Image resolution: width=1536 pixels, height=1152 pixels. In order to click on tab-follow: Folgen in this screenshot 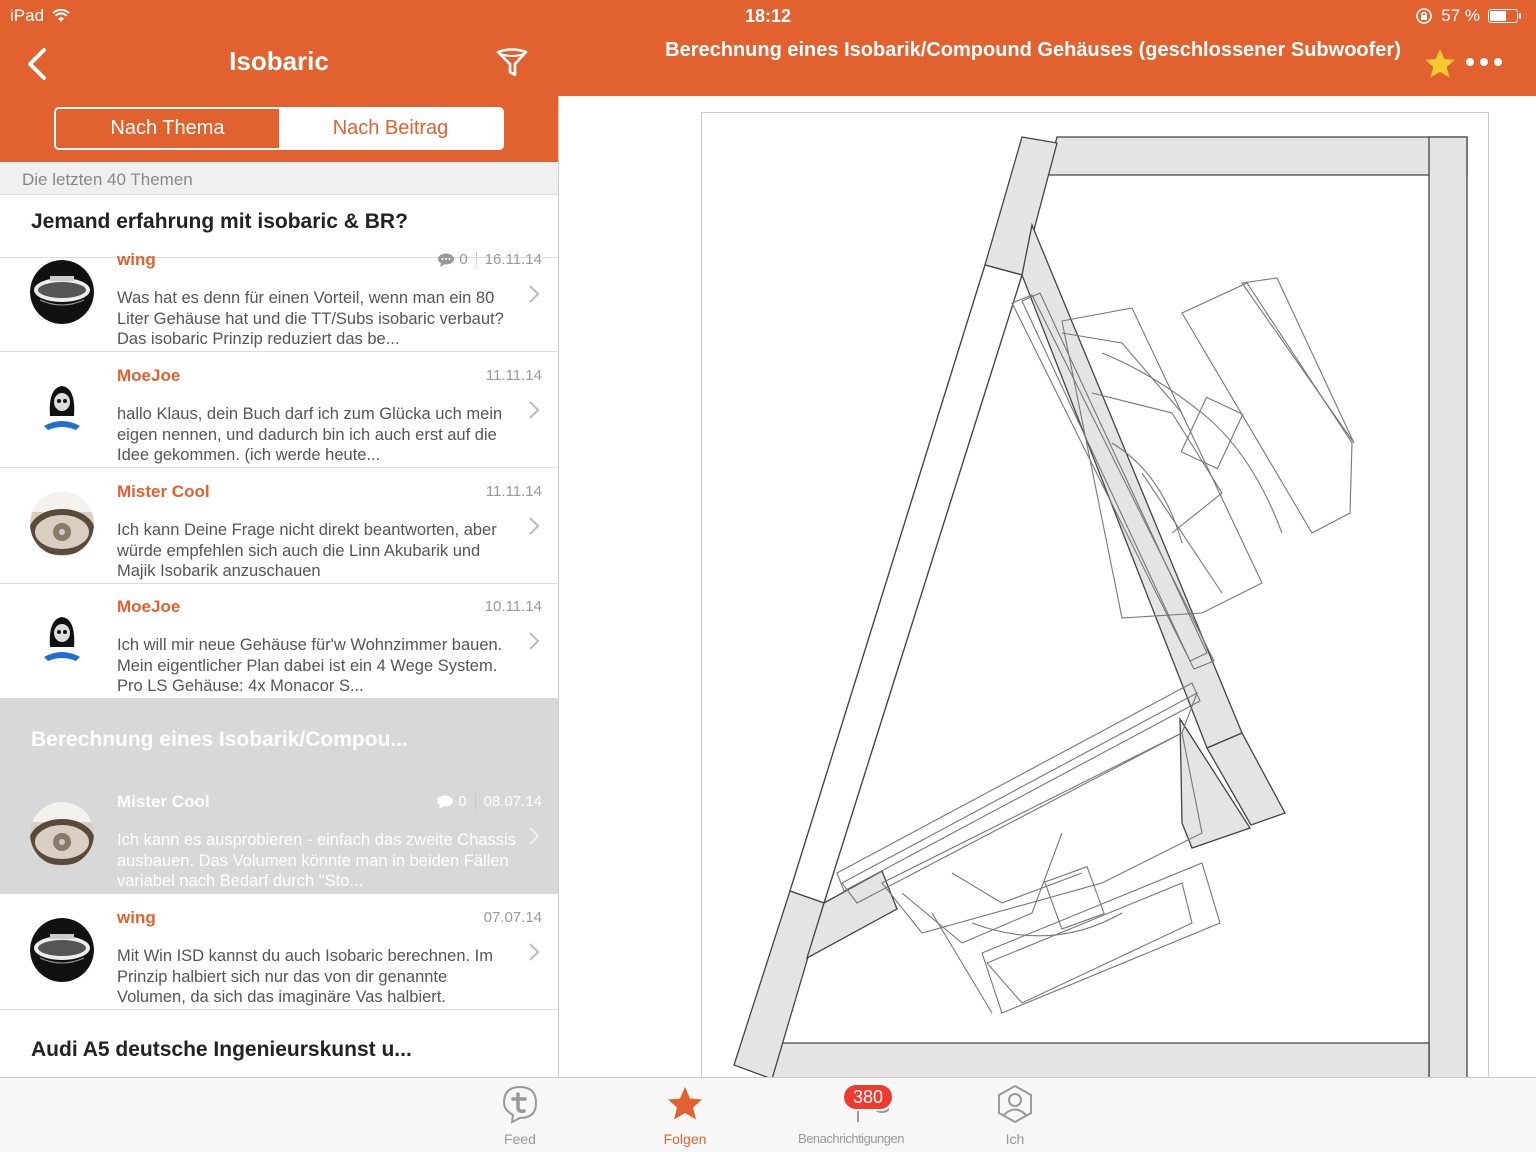, I will do `click(685, 1117)`.